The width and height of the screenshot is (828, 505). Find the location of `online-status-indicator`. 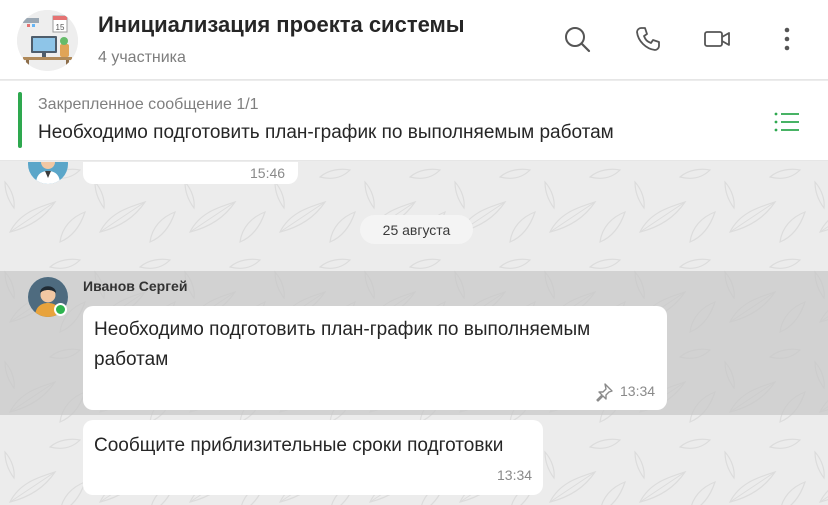

online-status-indicator is located at coordinates (60, 309).